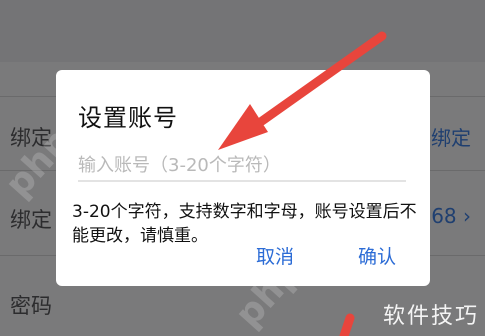 This screenshot has height=336, width=485. I want to click on background-row-label: 绑定, so click(31, 220).